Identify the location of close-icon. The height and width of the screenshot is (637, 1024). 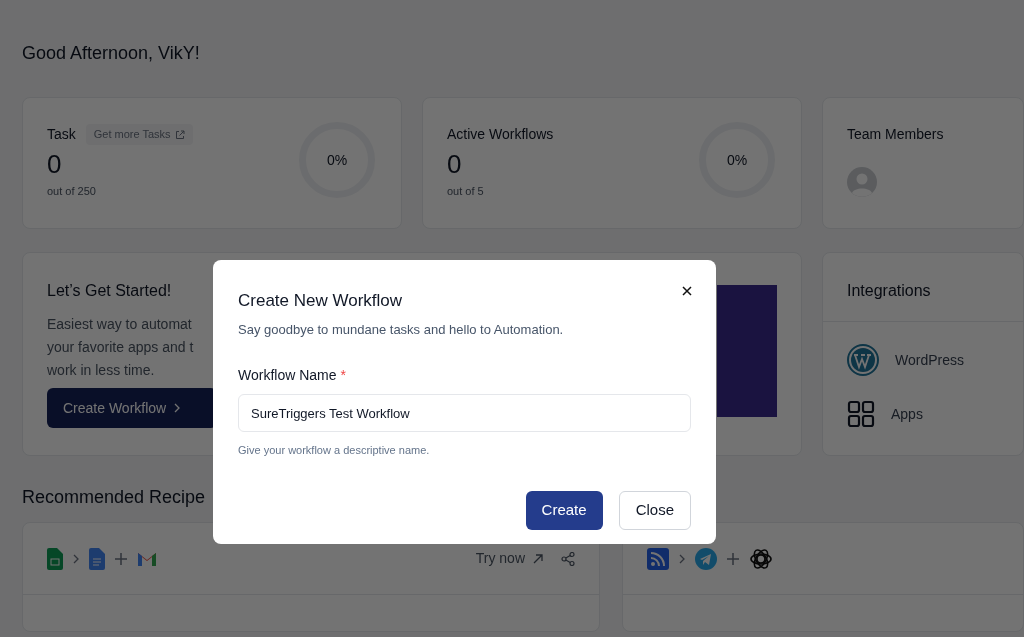
(687, 291).